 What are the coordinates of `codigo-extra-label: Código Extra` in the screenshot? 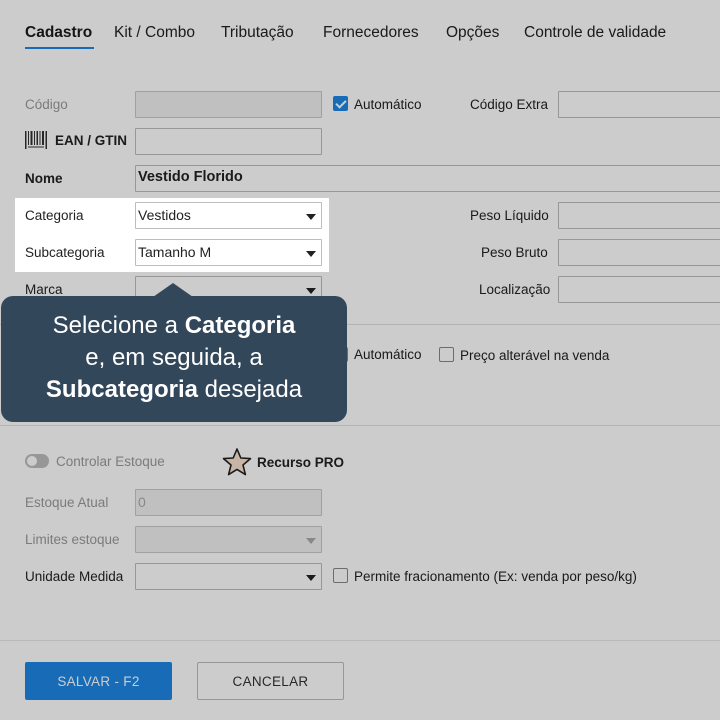 It's located at (509, 104).